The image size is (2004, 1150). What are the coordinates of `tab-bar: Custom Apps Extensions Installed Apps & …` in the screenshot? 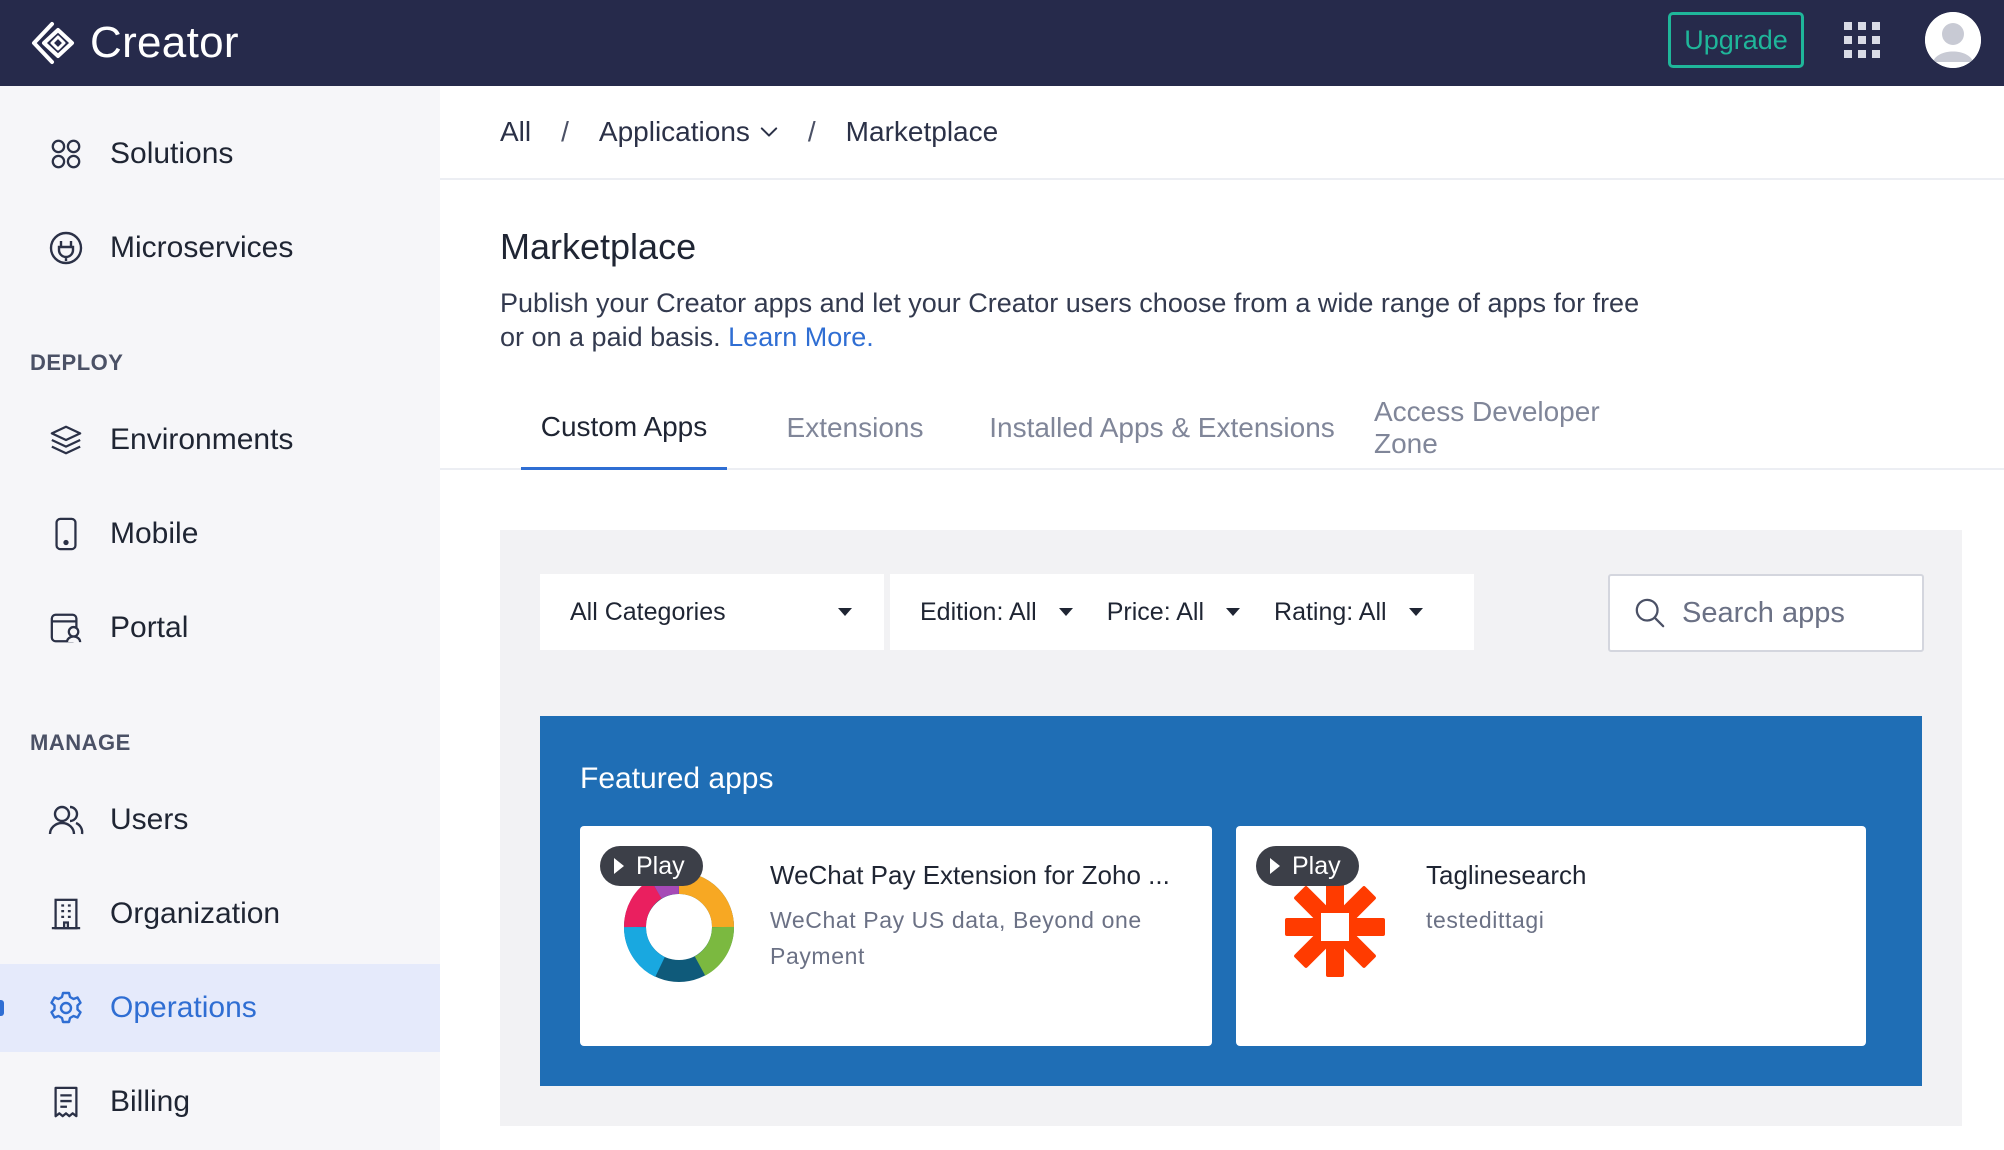 It's located at (1222, 428).